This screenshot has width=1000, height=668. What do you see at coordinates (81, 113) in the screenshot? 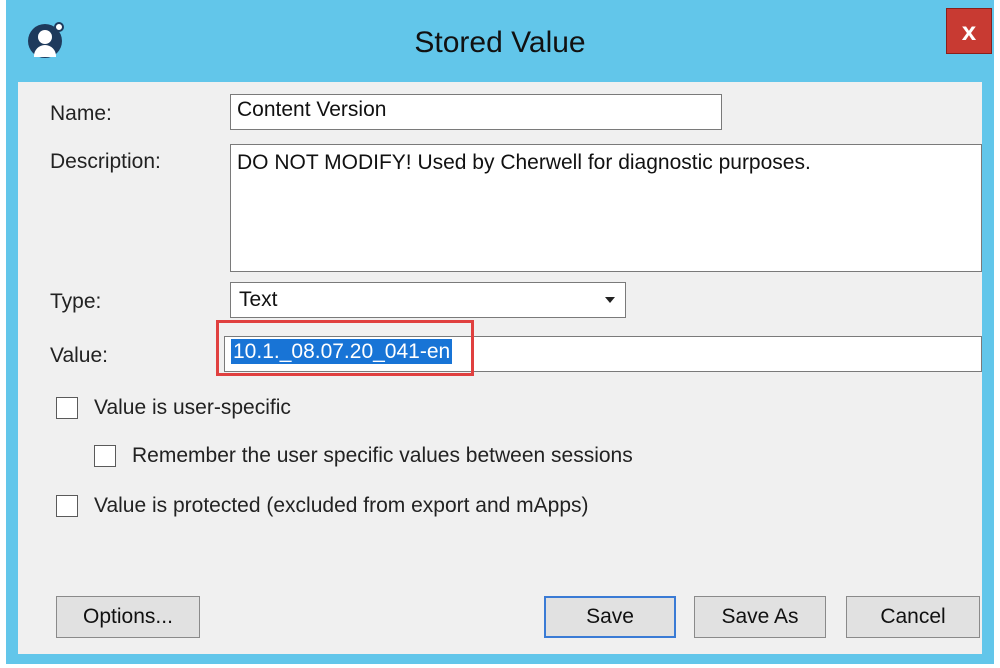
I see `name-label: Name:` at bounding box center [81, 113].